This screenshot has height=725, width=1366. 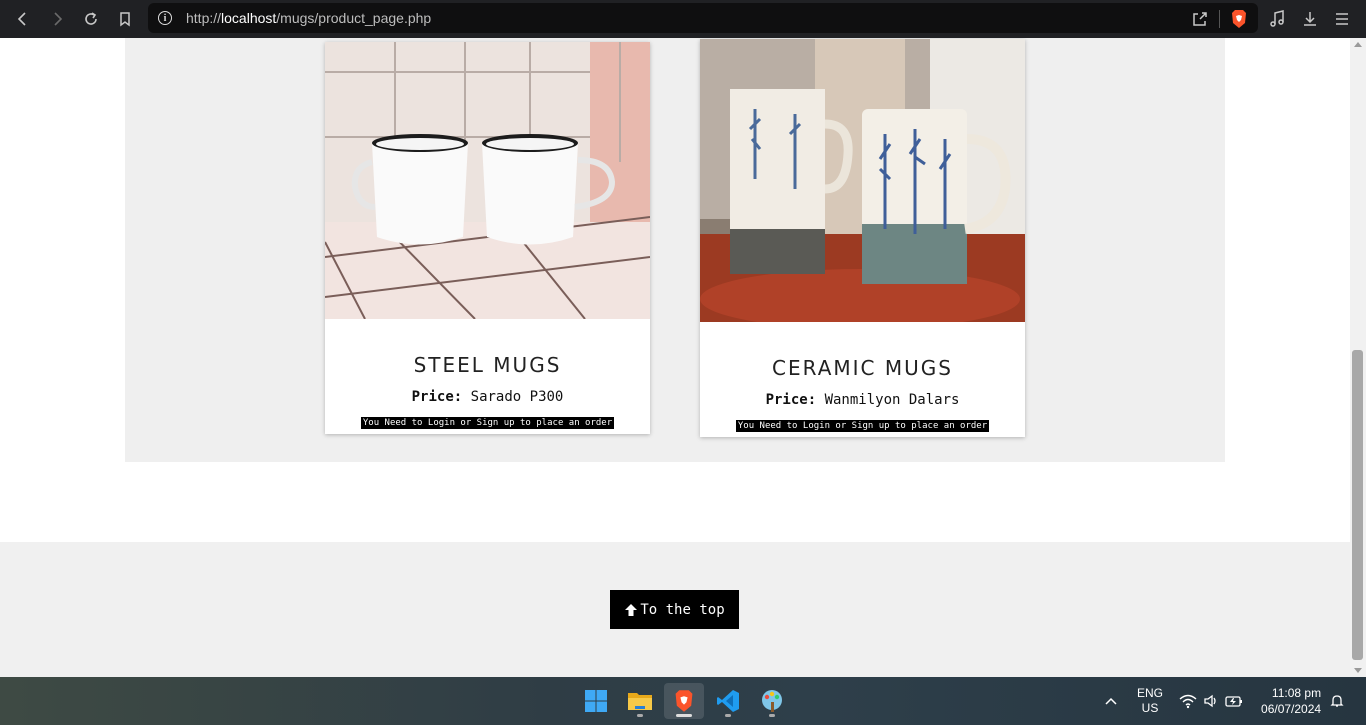 I want to click on paint-icon, so click(x=772, y=701).